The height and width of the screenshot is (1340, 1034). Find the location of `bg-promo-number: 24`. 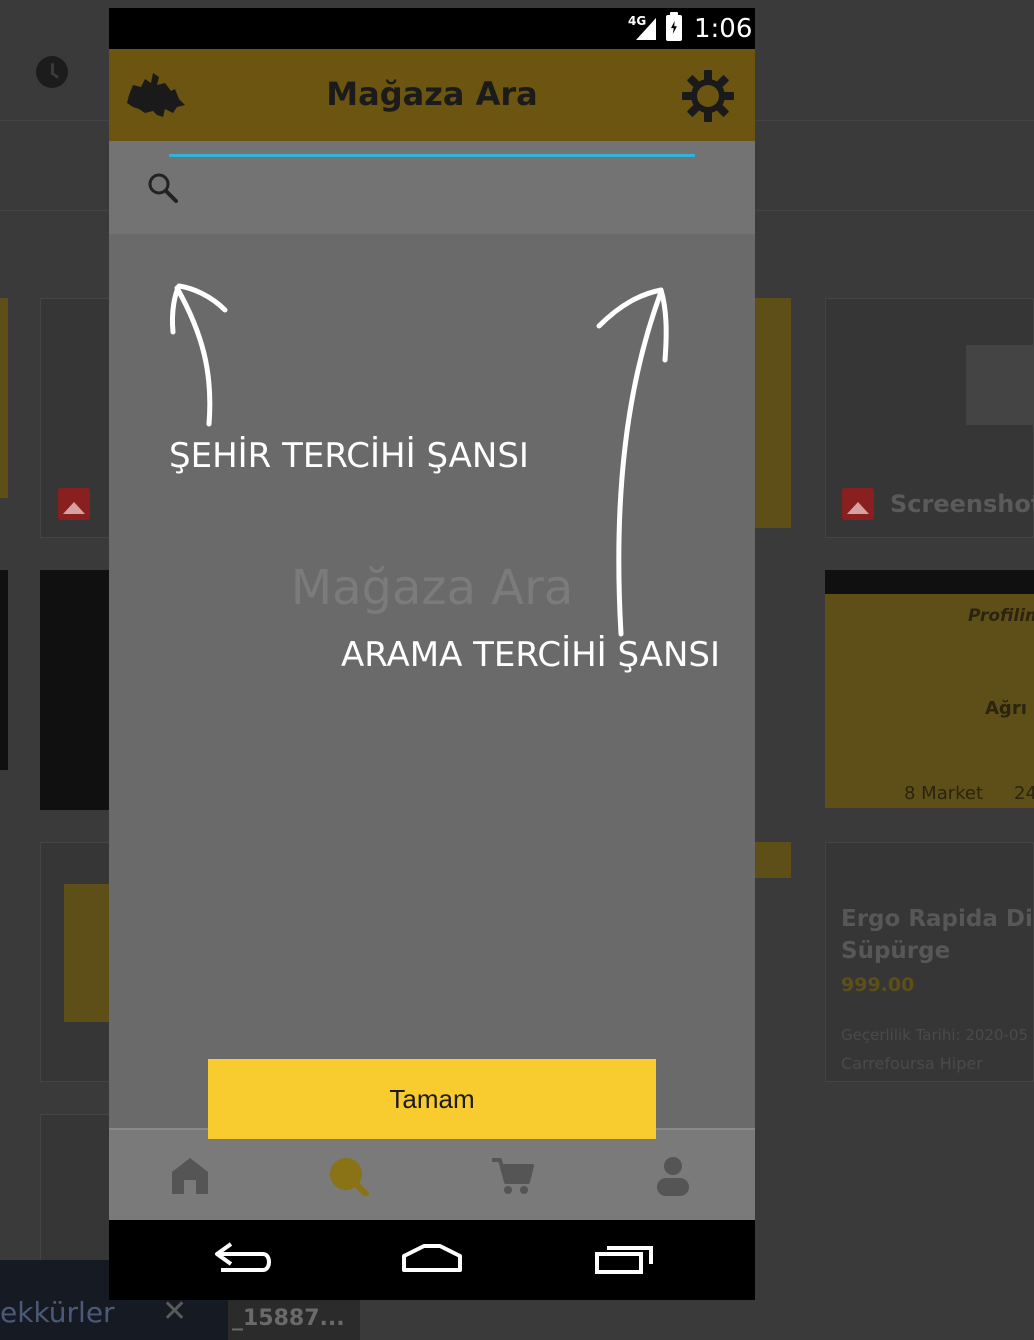

bg-promo-number: 24 is located at coordinates (1024, 793).